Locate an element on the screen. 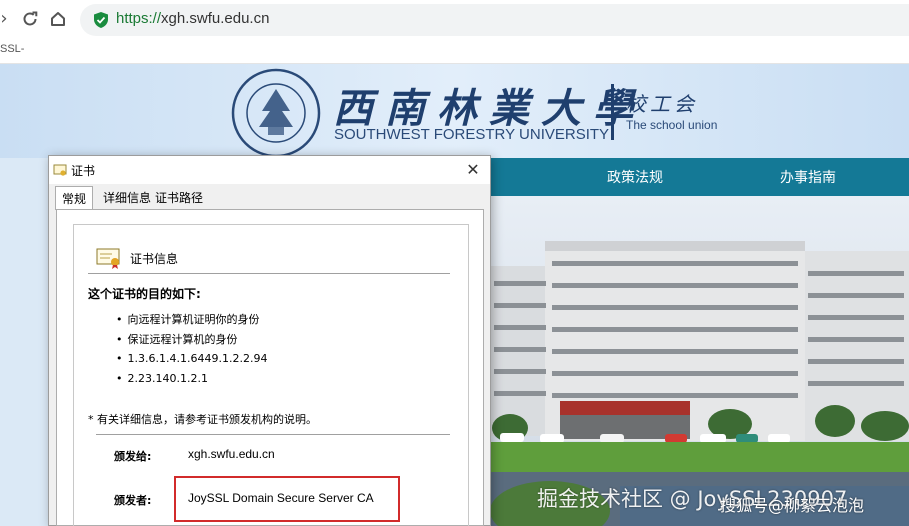  issuer-statement-note: * 有关详细信息，请参考证书颁发机构的说明。 is located at coordinates (202, 419).